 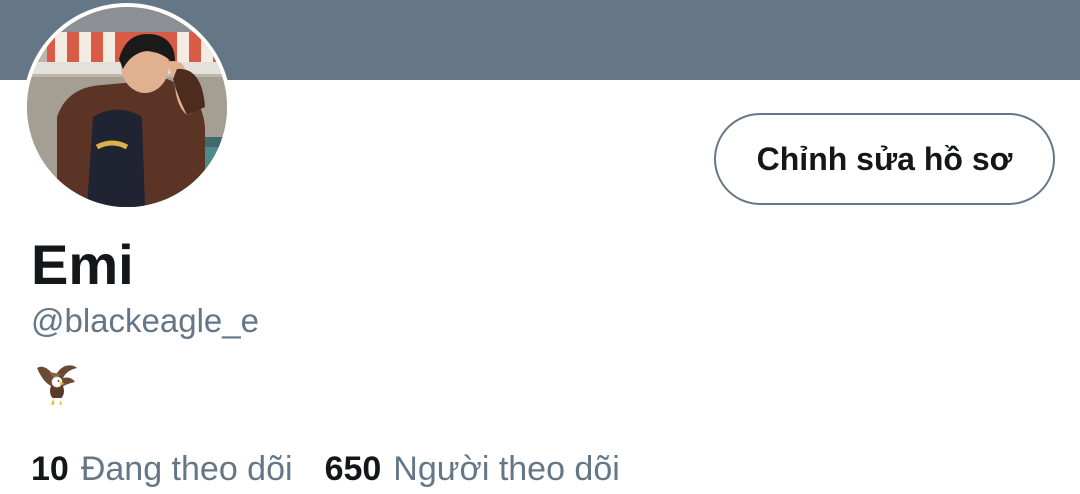 I want to click on following-count: 10, so click(x=50, y=469).